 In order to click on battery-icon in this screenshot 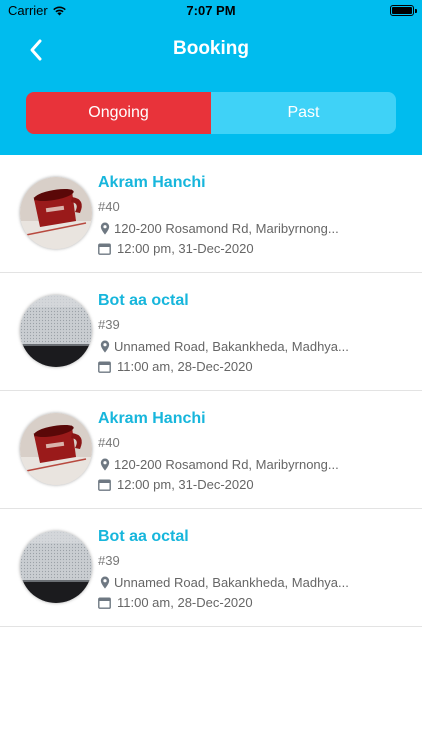, I will do `click(403, 10)`.